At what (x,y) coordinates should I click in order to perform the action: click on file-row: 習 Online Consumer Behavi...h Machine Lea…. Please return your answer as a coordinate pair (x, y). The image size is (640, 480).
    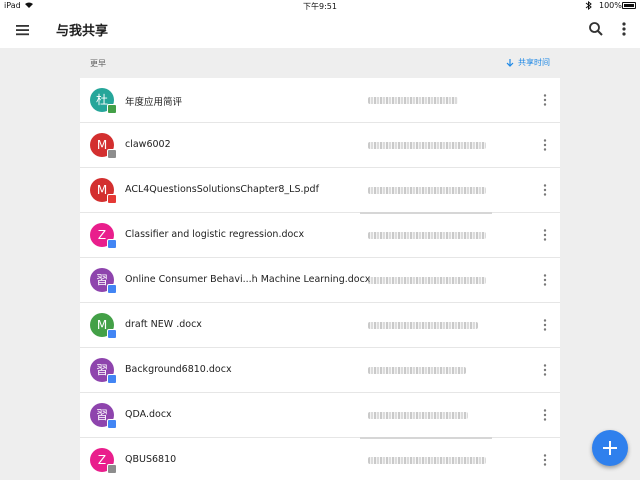
    Looking at the image, I should click on (320, 280).